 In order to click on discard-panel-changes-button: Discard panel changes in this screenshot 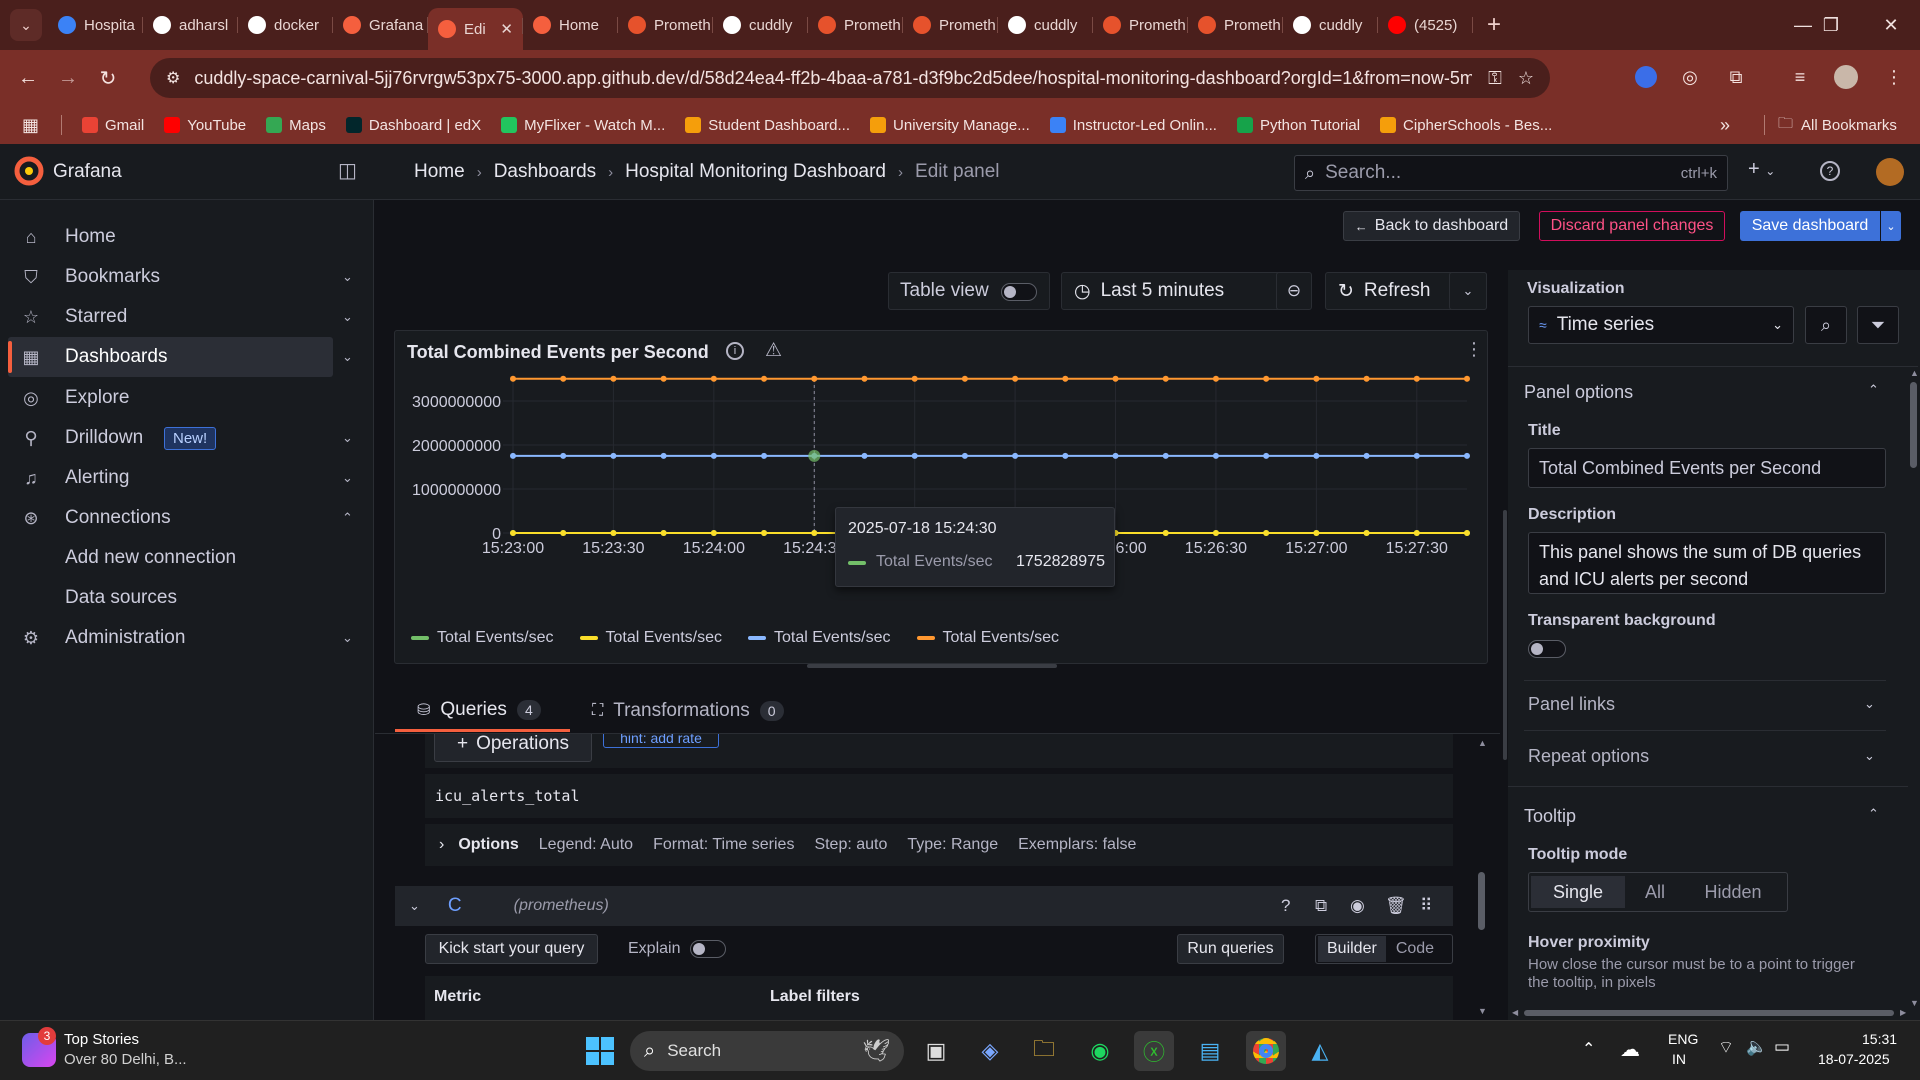, I will do `click(1632, 226)`.